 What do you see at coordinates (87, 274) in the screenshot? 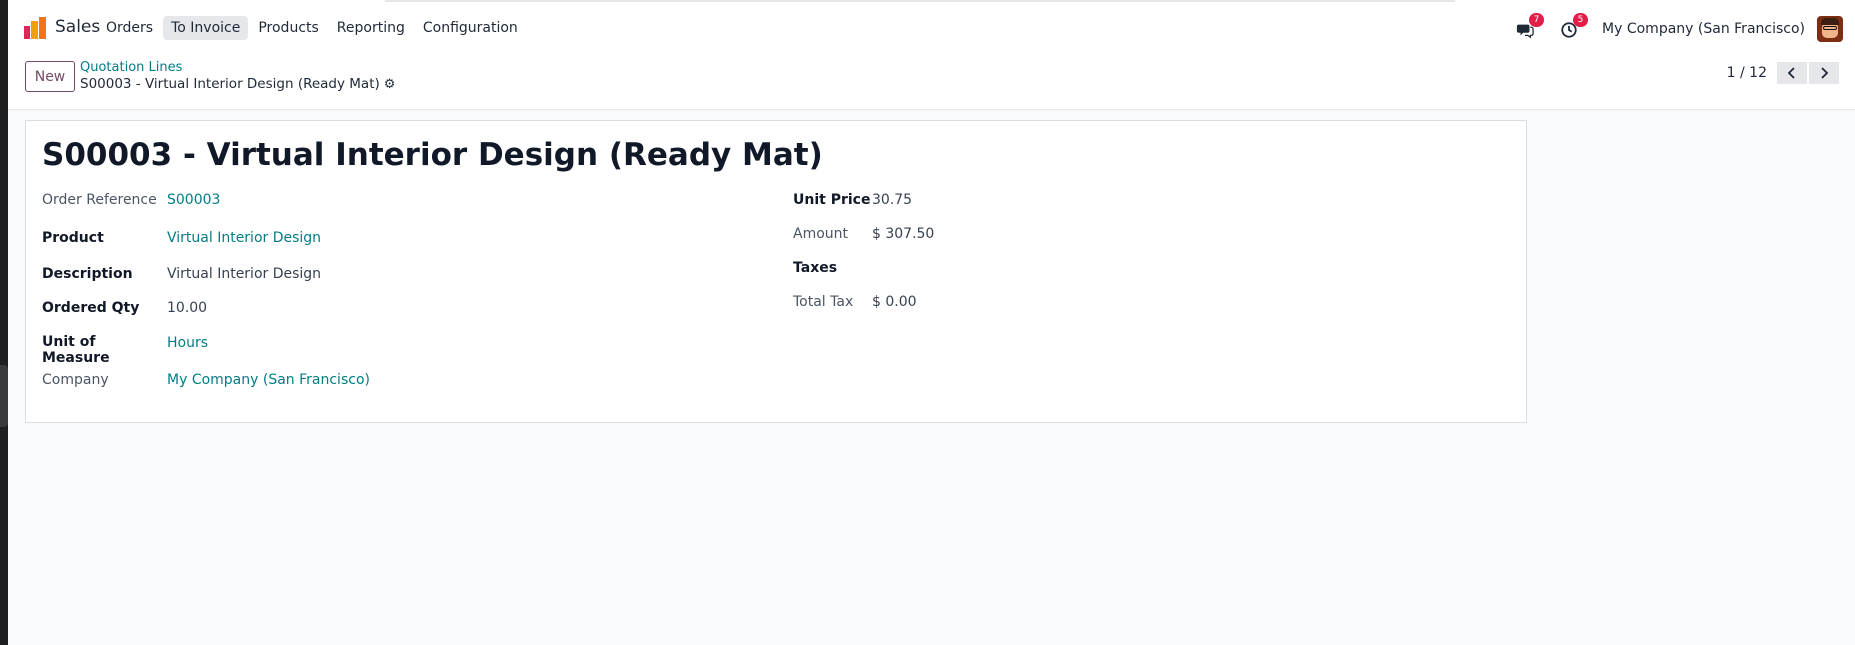
I see `field-label: Description` at bounding box center [87, 274].